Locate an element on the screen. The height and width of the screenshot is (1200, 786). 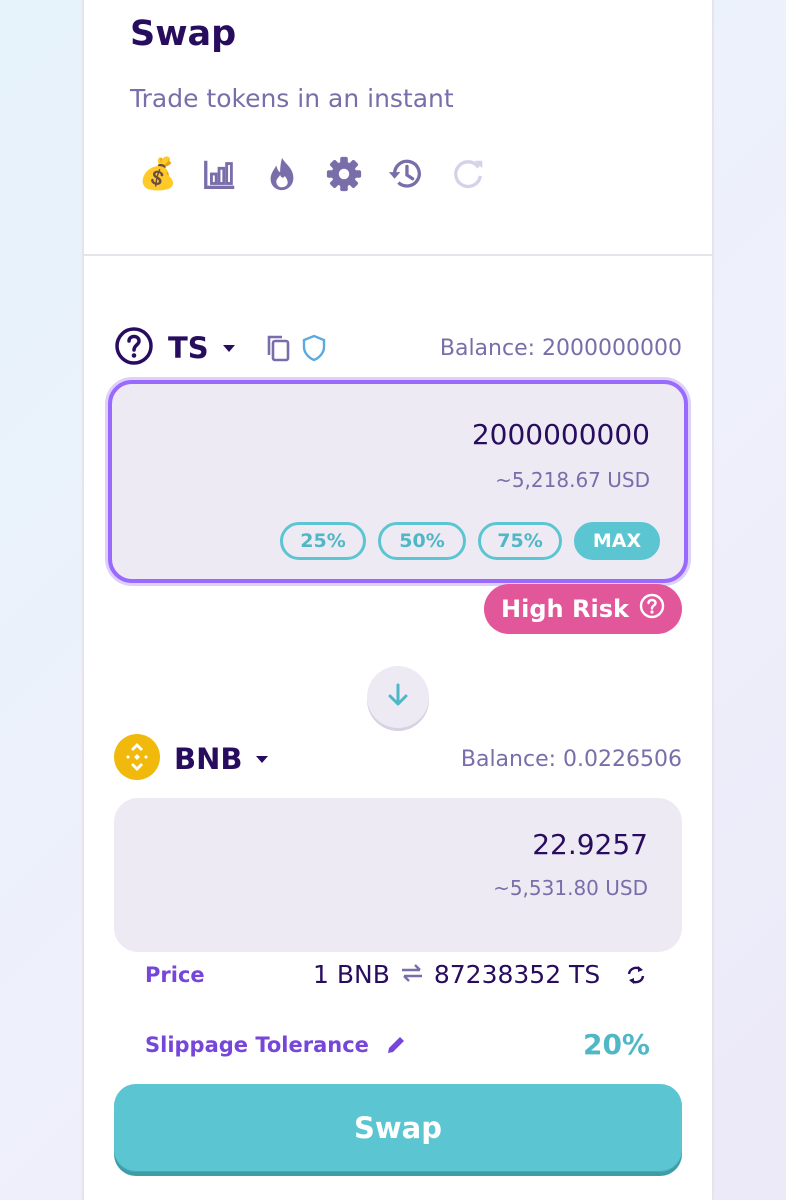
to-token-symbol: BNB is located at coordinates (208, 759).